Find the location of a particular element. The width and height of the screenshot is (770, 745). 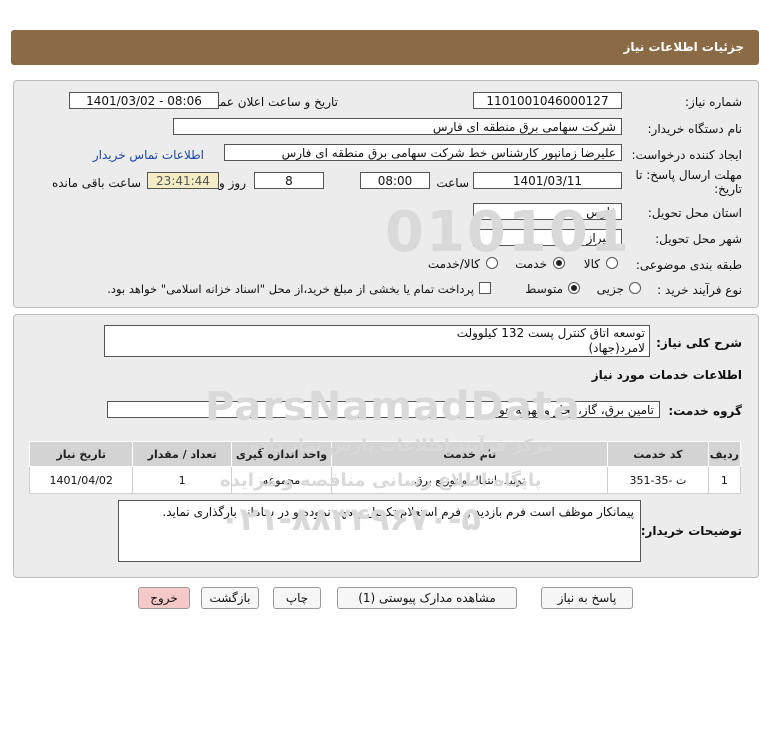

page-title: جزئیات اطلاعات نیاز is located at coordinates (683, 47).